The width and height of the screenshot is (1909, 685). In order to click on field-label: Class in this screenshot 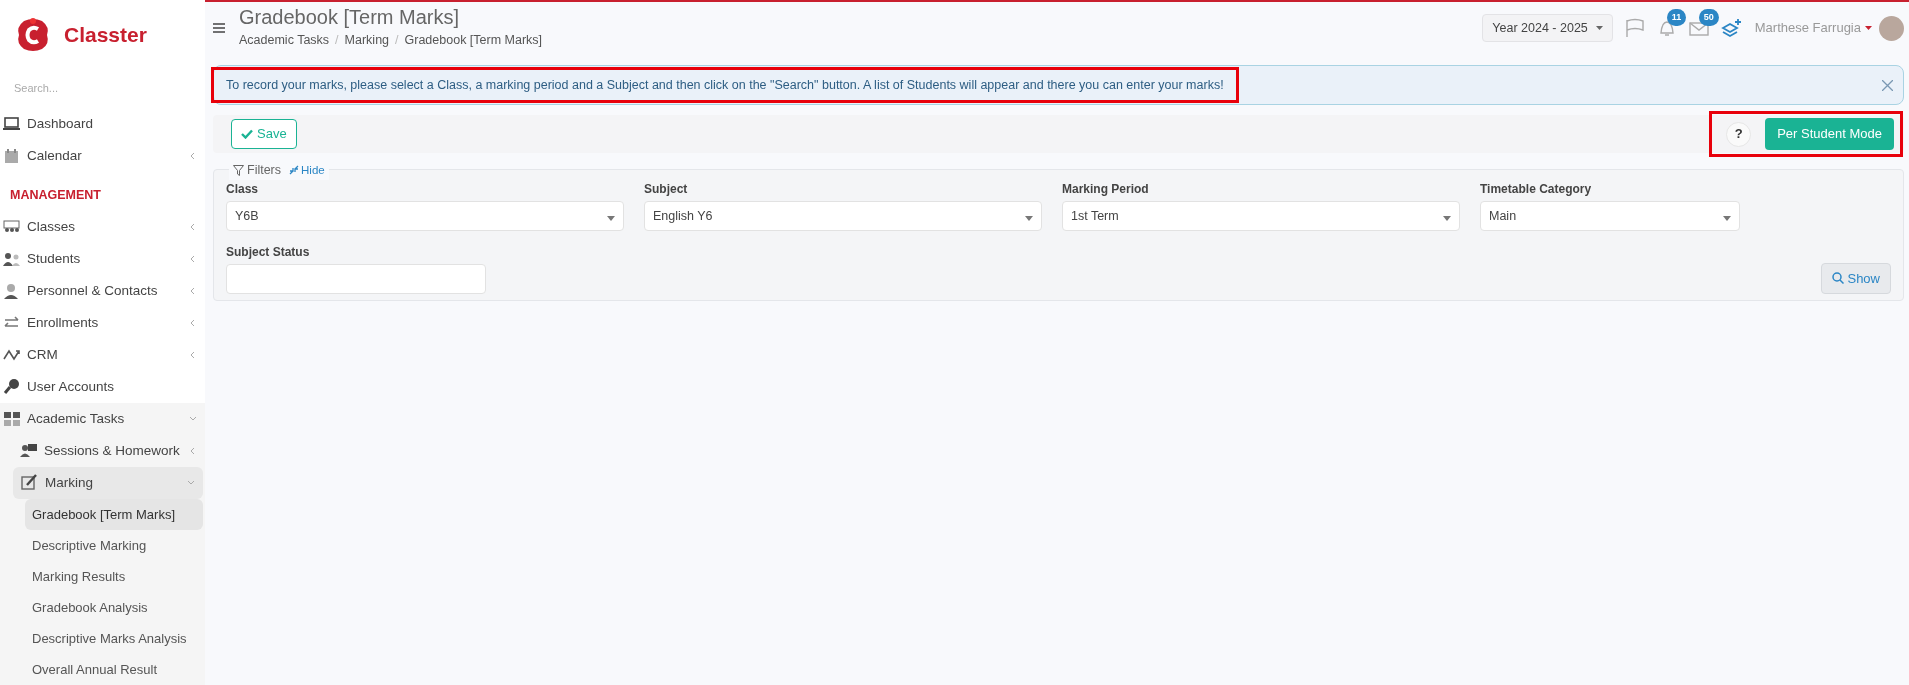, I will do `click(243, 189)`.